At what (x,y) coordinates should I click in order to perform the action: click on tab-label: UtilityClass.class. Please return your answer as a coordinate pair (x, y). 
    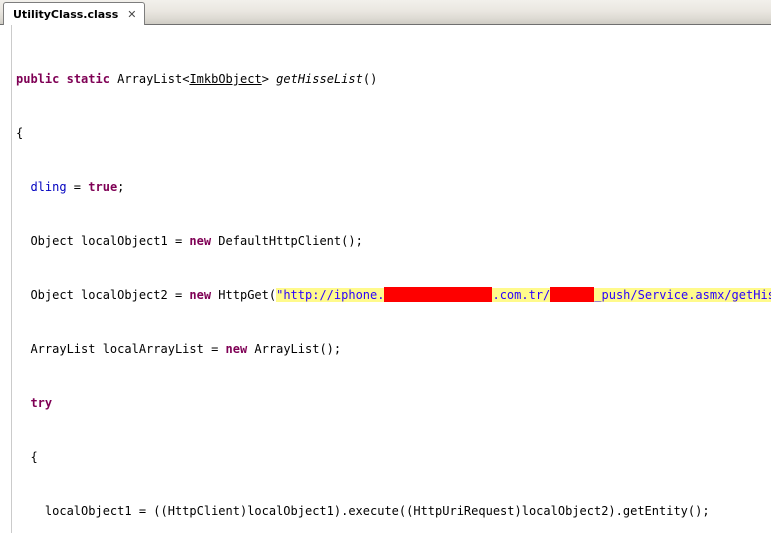
    Looking at the image, I should click on (66, 14).